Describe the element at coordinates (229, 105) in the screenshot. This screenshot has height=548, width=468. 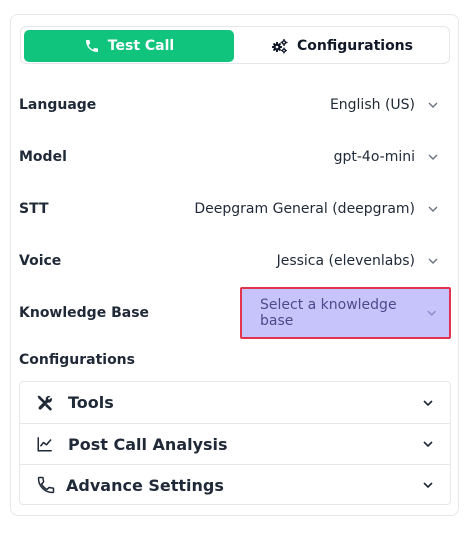
I see `language-row: Language English (US)` at that location.